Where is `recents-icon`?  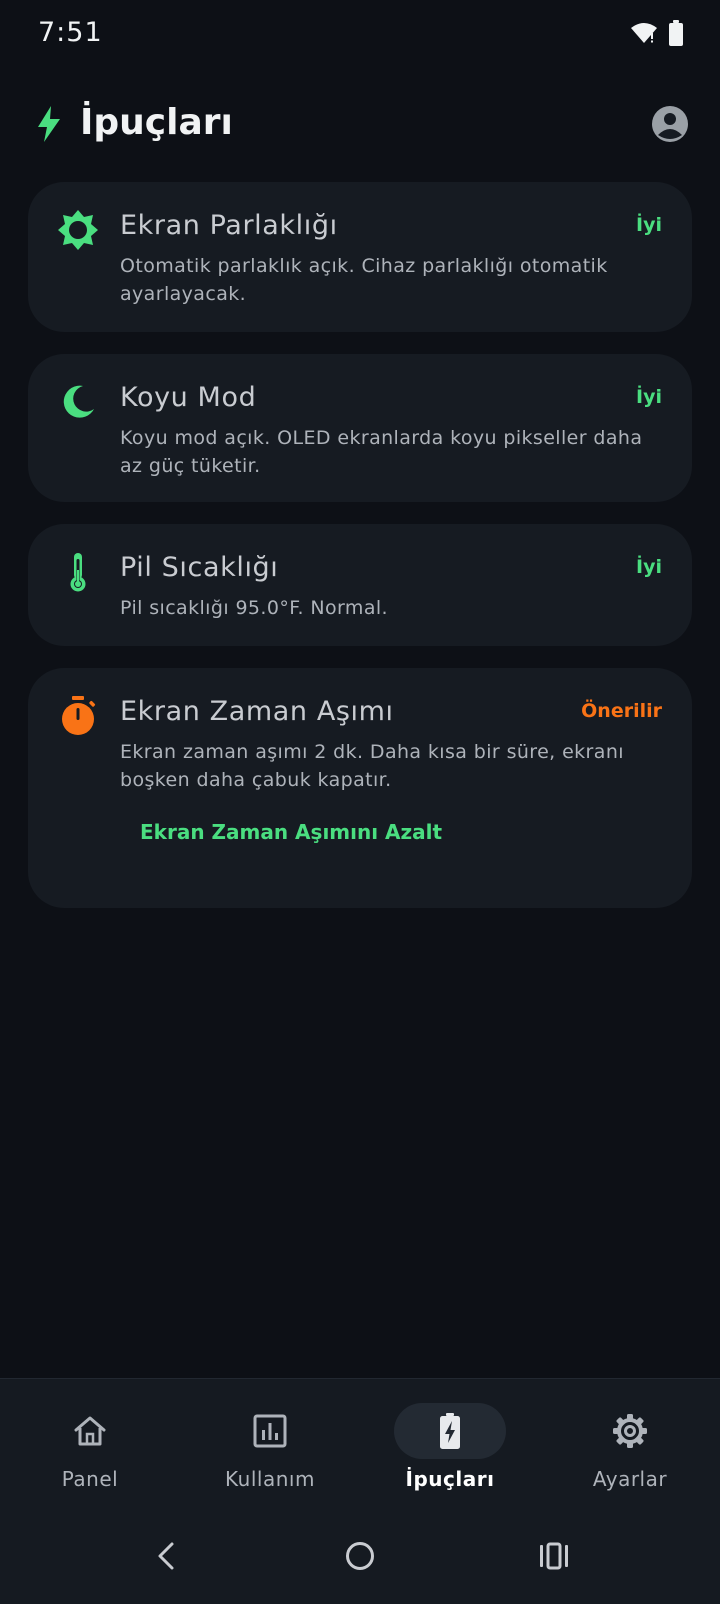
recents-icon is located at coordinates (554, 1556).